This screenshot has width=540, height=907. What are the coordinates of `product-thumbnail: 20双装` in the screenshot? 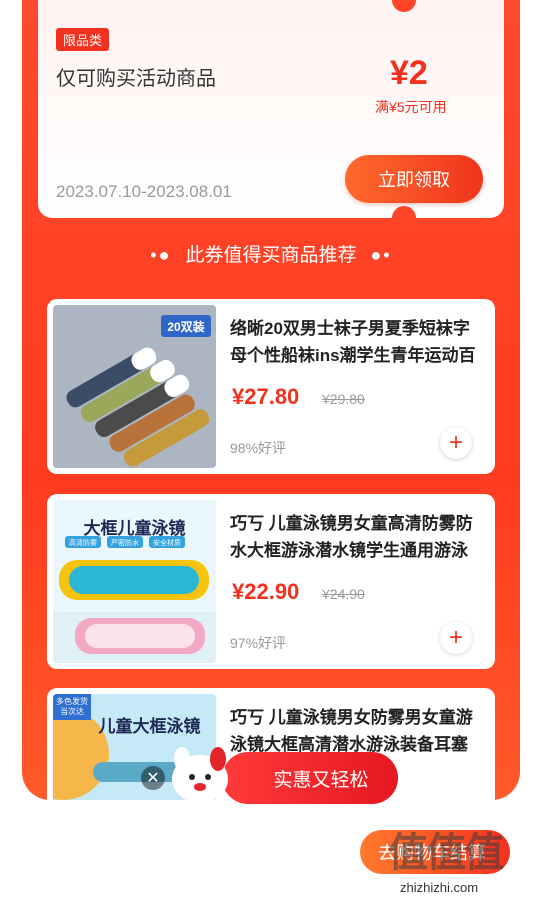 It's located at (134, 386).